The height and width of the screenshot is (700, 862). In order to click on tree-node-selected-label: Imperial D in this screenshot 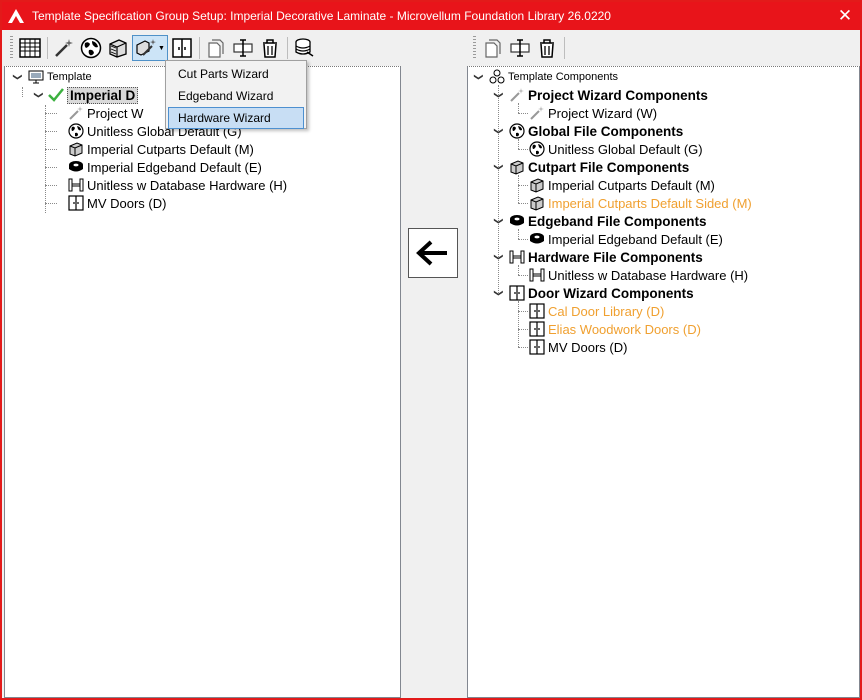, I will do `click(103, 95)`.